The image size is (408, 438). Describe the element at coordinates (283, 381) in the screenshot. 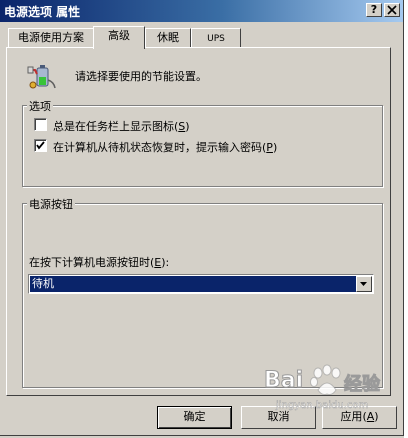

I see `watermark-brand: Bai` at that location.